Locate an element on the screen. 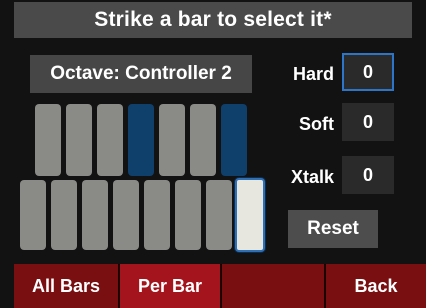  tab-all-bars-label: All Bars is located at coordinates (66, 285).